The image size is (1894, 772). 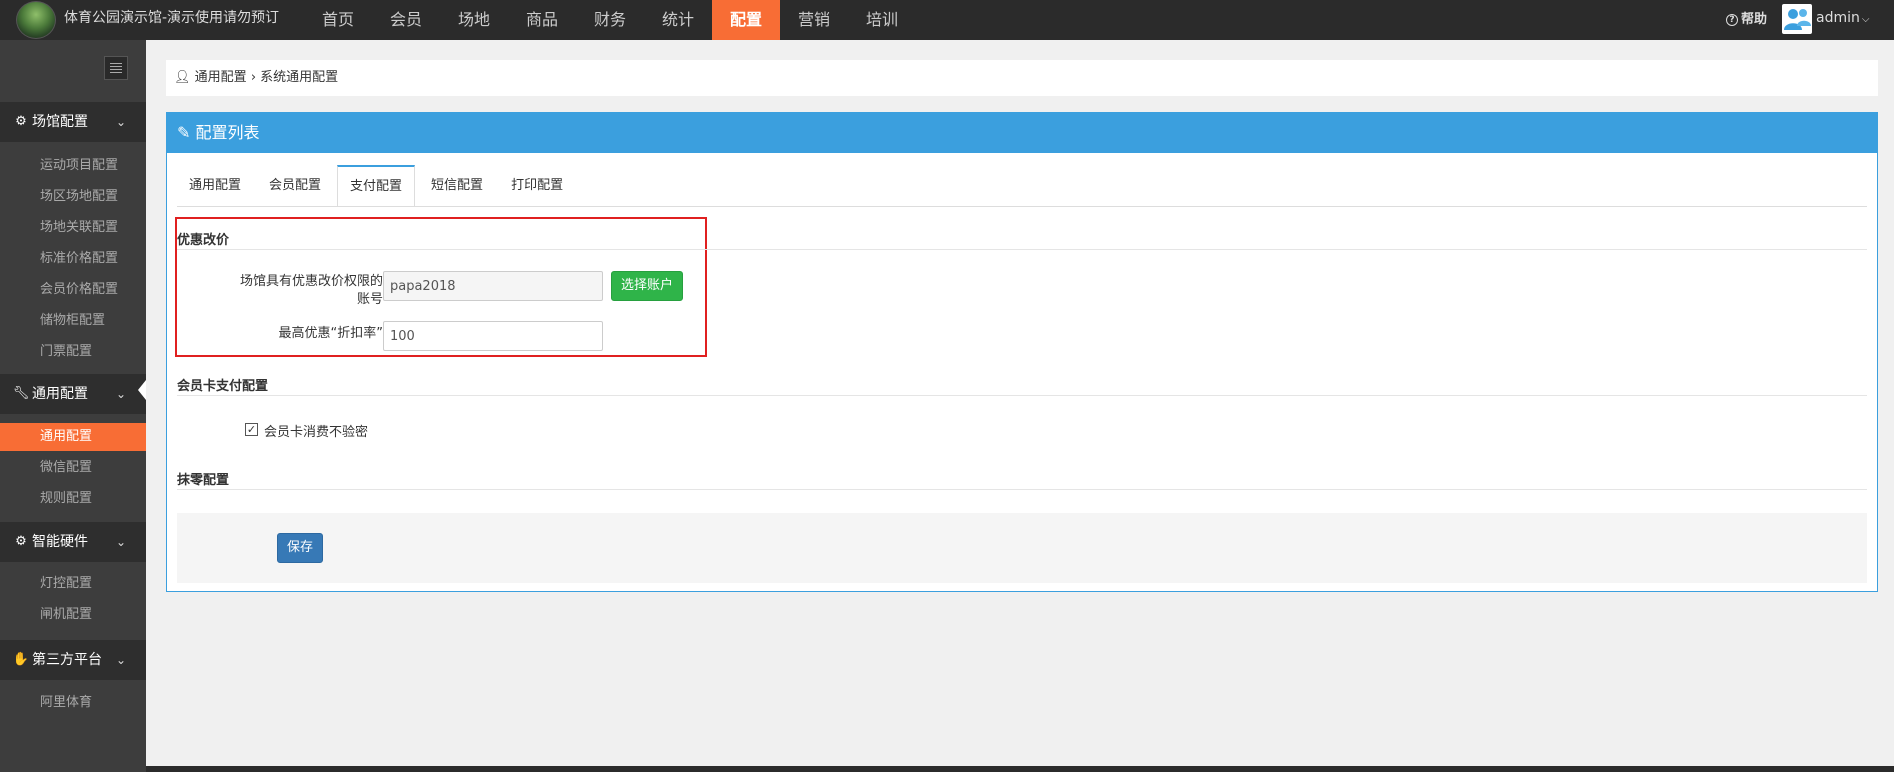 I want to click on sidebar-item-venue-link: 场地关联配置, so click(x=73, y=228).